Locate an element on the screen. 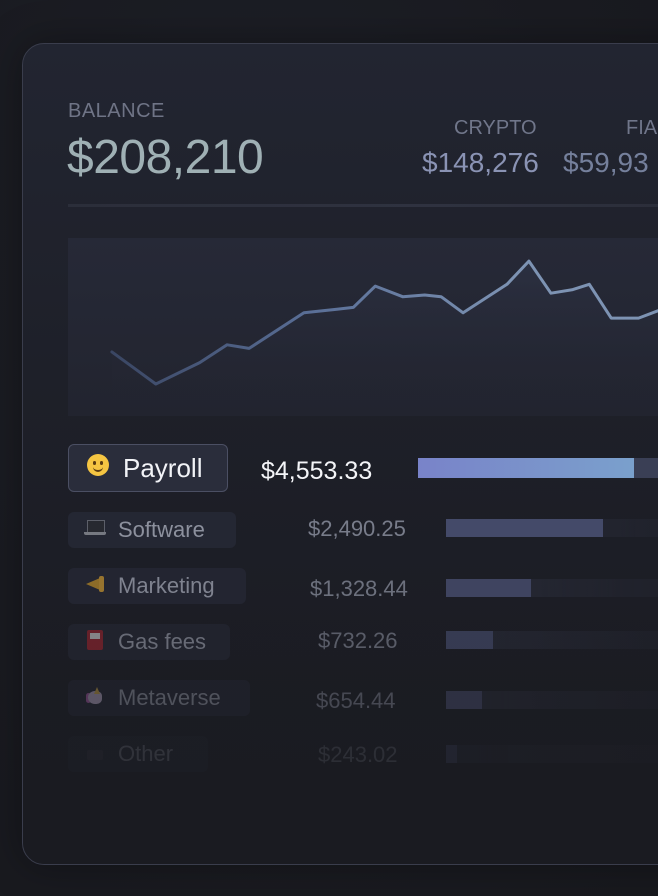  balance-chart-svg is located at coordinates (384, 337).